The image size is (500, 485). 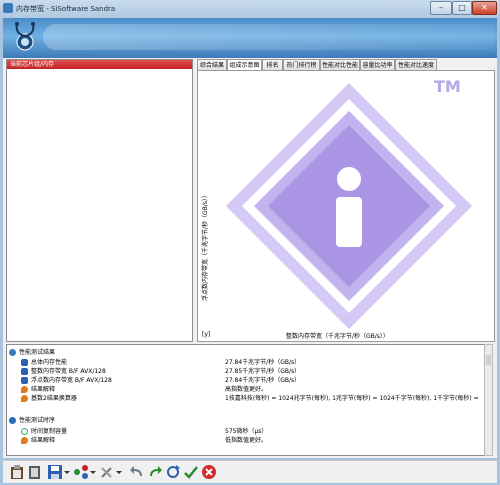 What do you see at coordinates (337, 336) in the screenshot?
I see `x-axis-label: 整数内存带宽（千兆字节/秒（GB/s））` at bounding box center [337, 336].